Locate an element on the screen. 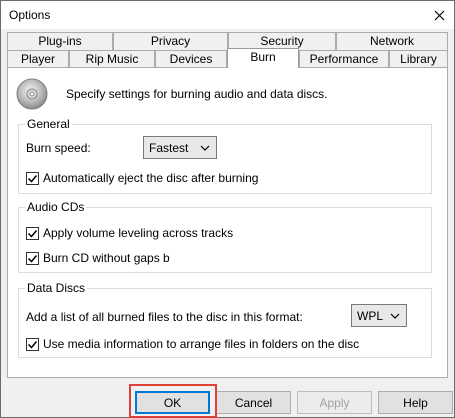 This screenshot has height=418, width=455. cancel-label: Cancel is located at coordinates (253, 402).